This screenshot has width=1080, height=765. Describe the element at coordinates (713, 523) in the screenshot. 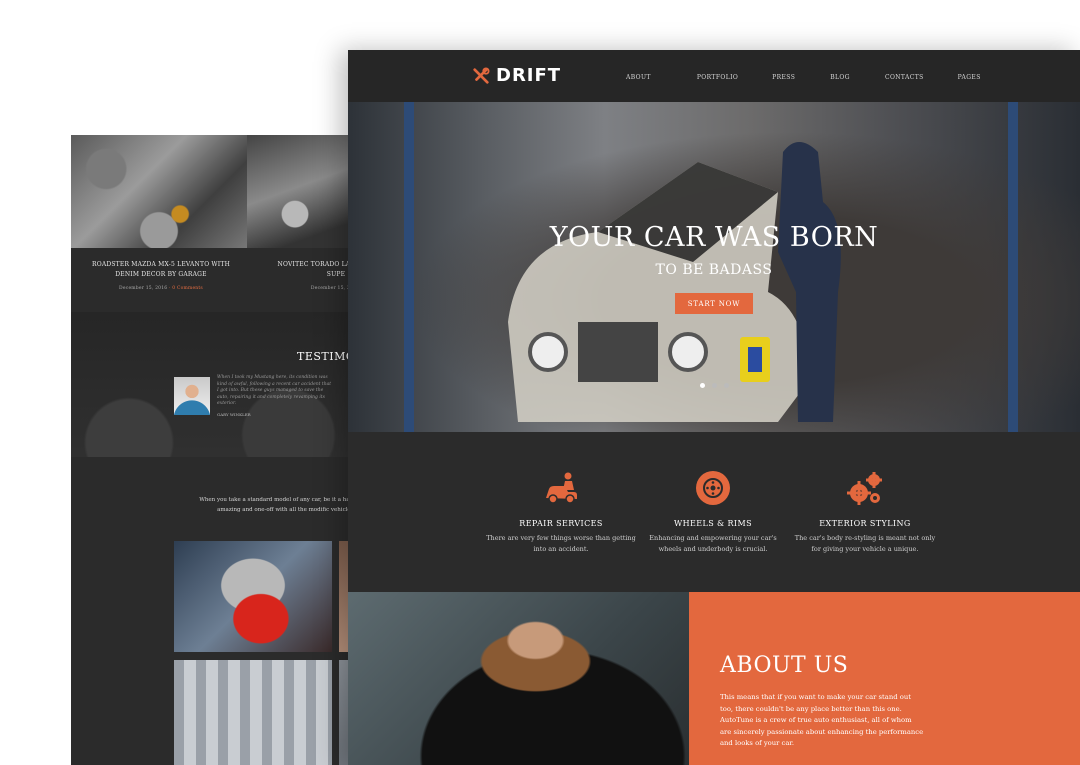

I see `service-title: WHEELS & RIMS` at that location.